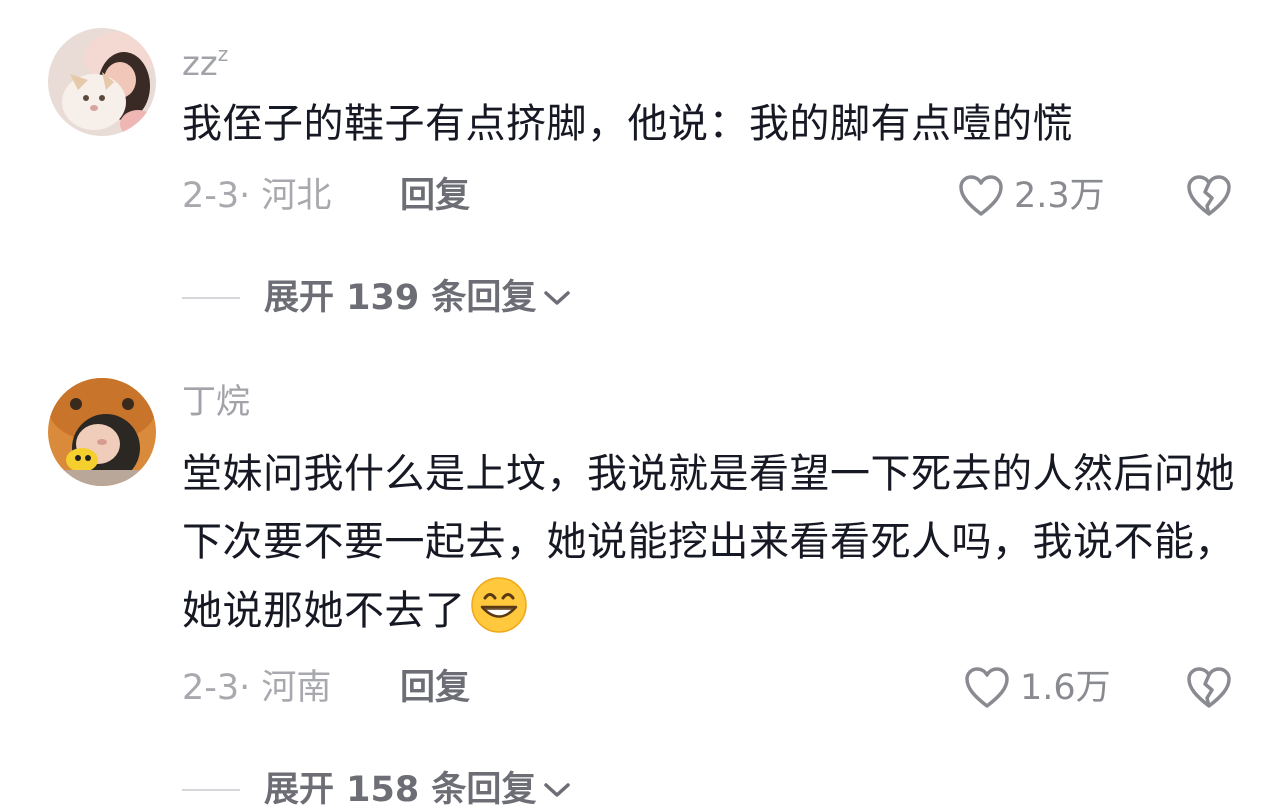 The width and height of the screenshot is (1284, 812). What do you see at coordinates (1065, 688) in the screenshot?
I see `like-count: 1.6万` at bounding box center [1065, 688].